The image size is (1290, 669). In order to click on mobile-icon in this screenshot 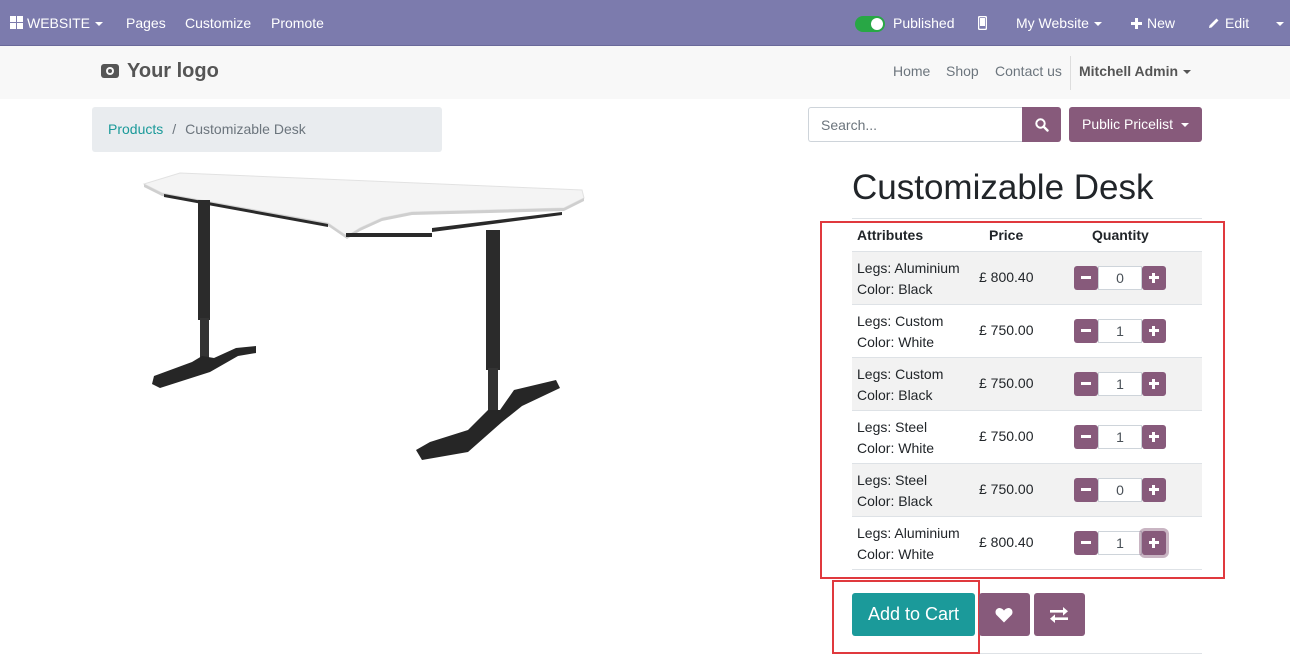, I will do `click(982, 23)`.